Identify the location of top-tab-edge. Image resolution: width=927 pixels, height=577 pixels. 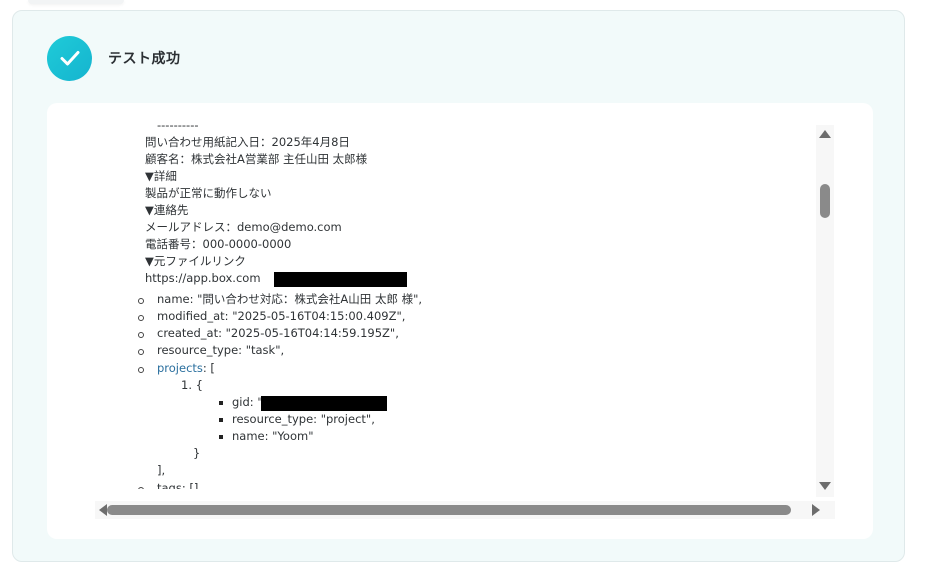
(76, 2).